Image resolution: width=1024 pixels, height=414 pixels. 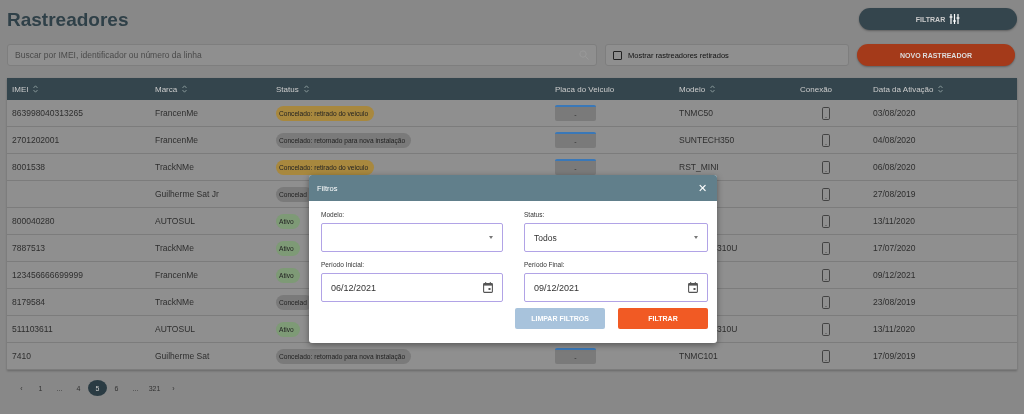 I want to click on column-header: Conexão, so click(x=816, y=89).